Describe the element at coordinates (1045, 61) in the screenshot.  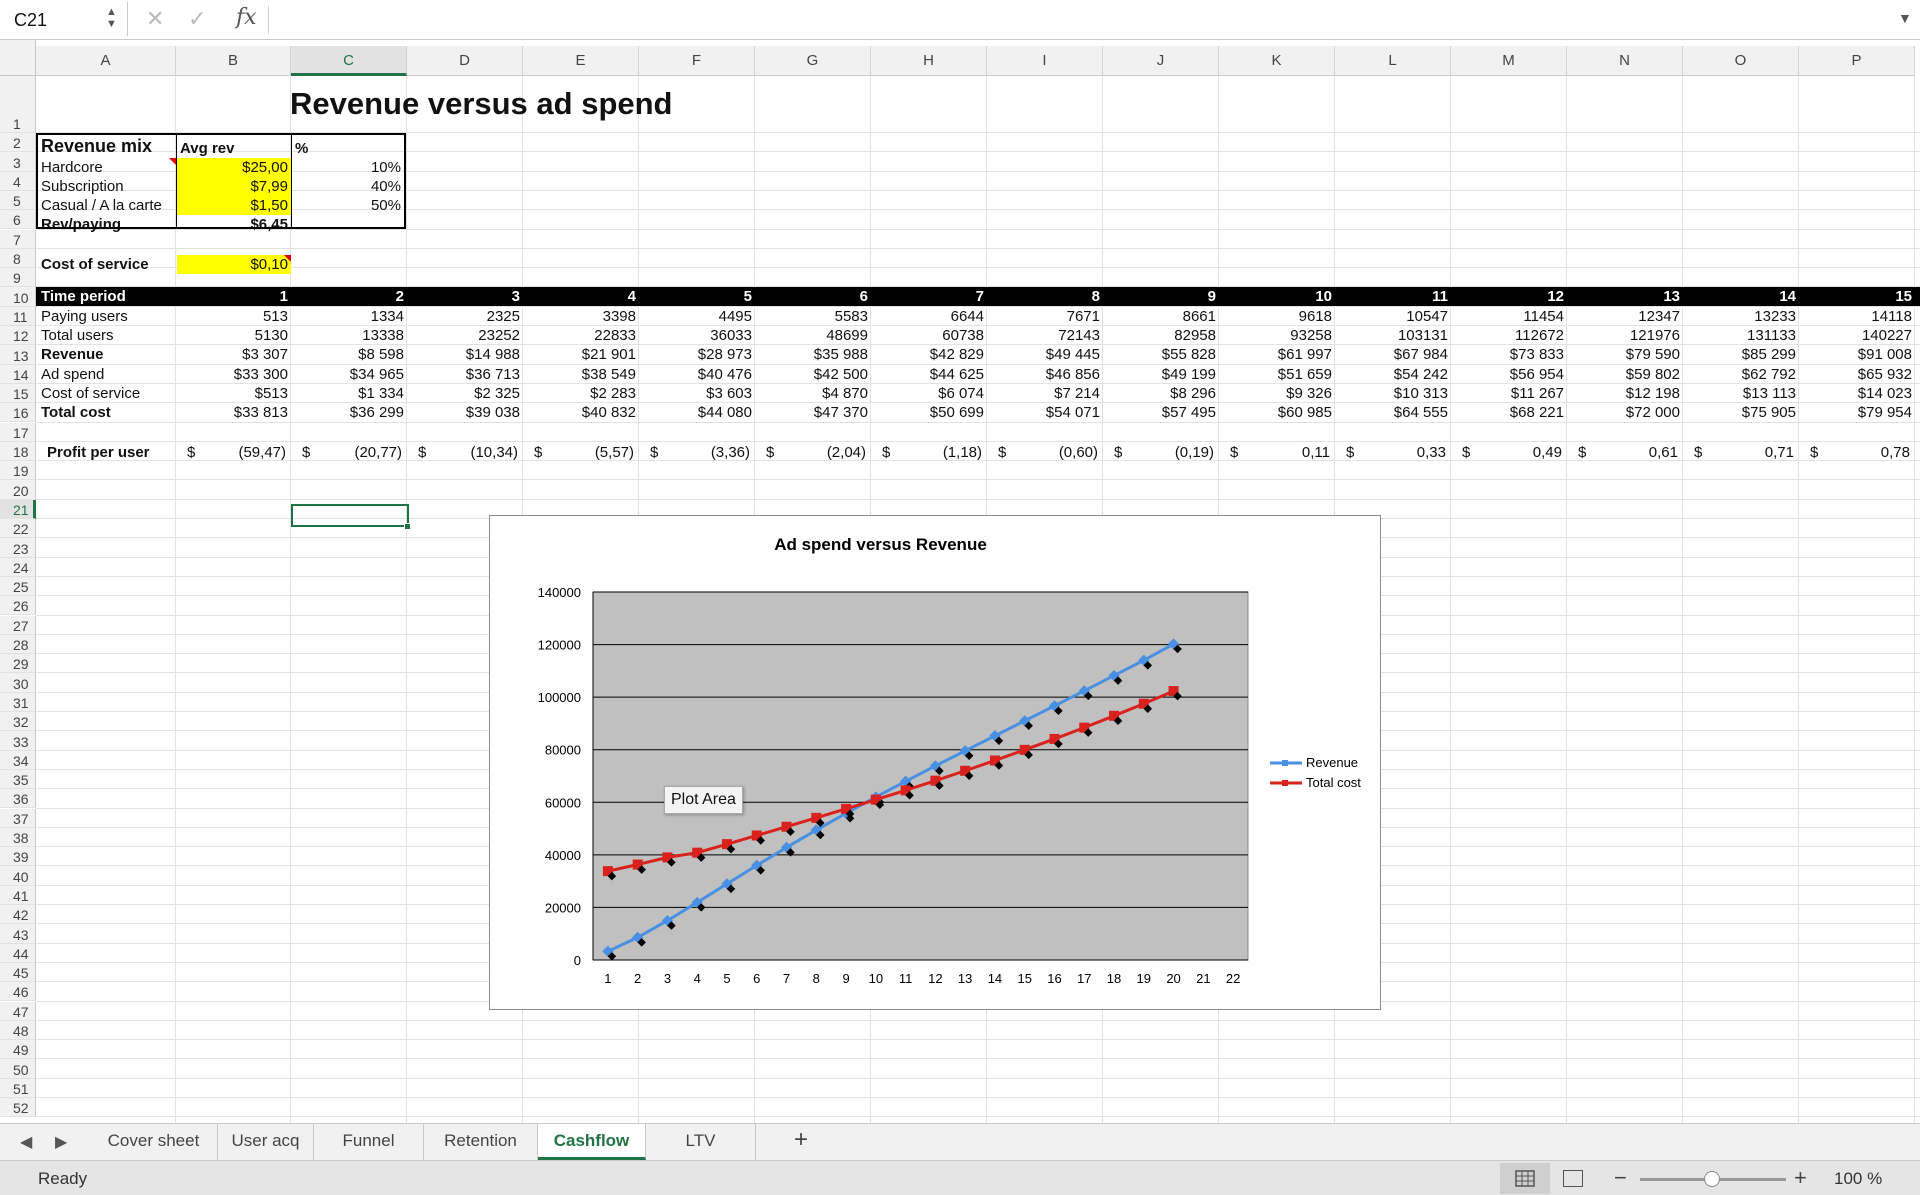
I see `column-header-i: I` at that location.